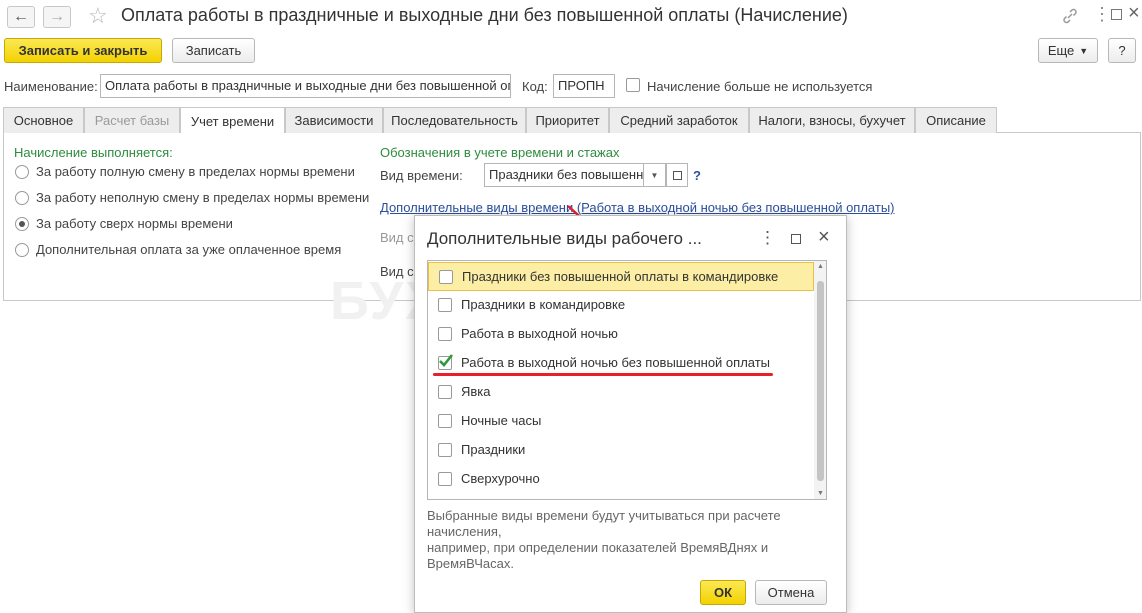 This screenshot has height=613, width=1142. I want to click on back-button: ←, so click(21, 17).